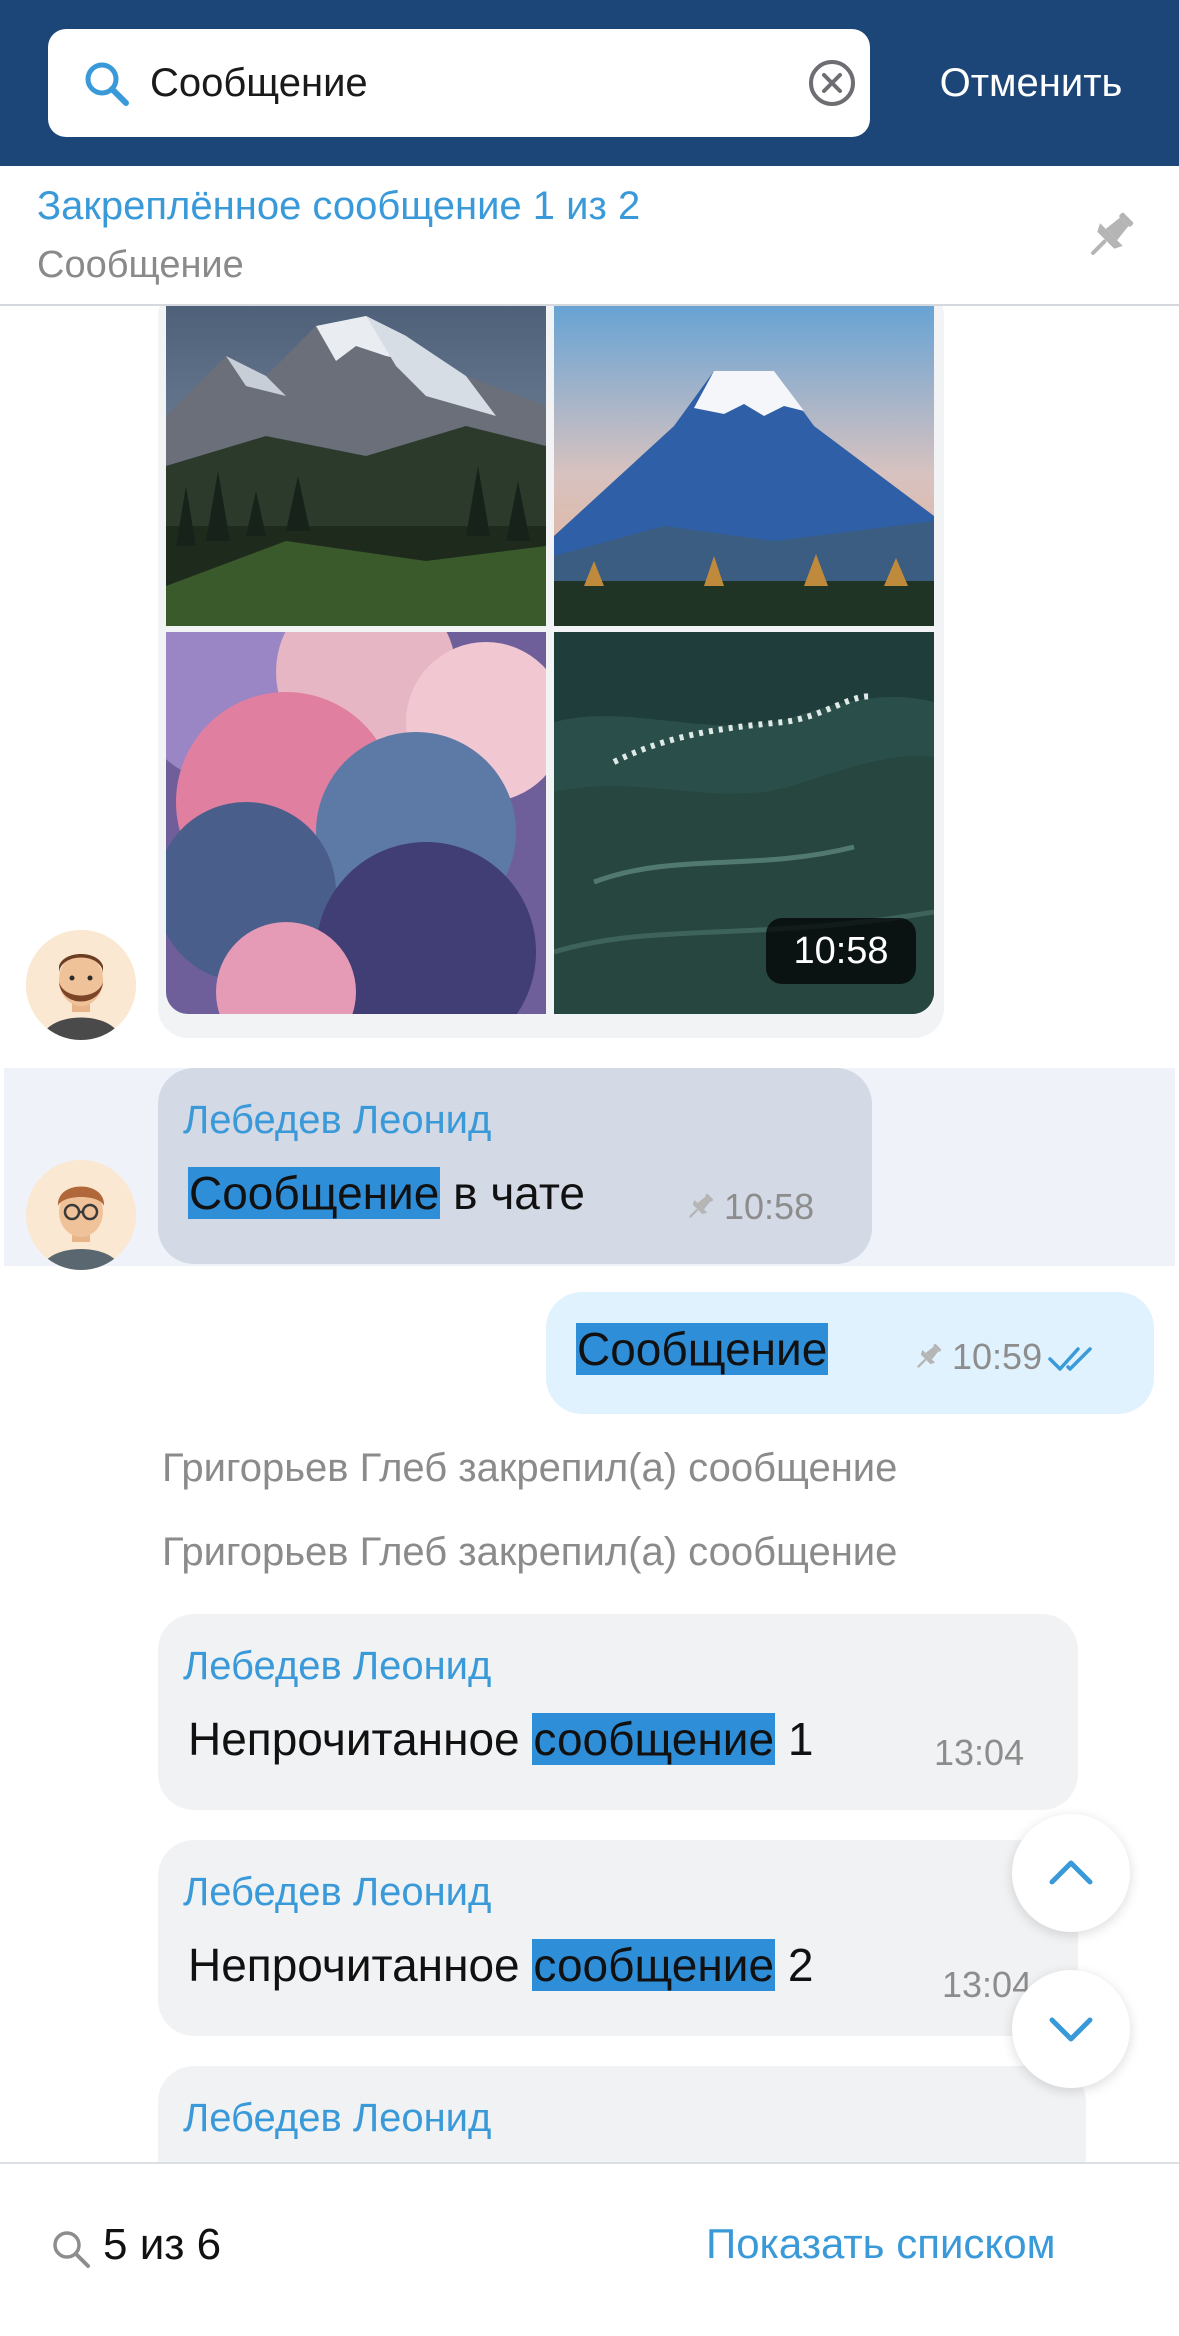 This screenshot has width=1179, height=2336. Describe the element at coordinates (622, 2114) in the screenshot. I see `message-bubble: Лебедев Леонид` at that location.